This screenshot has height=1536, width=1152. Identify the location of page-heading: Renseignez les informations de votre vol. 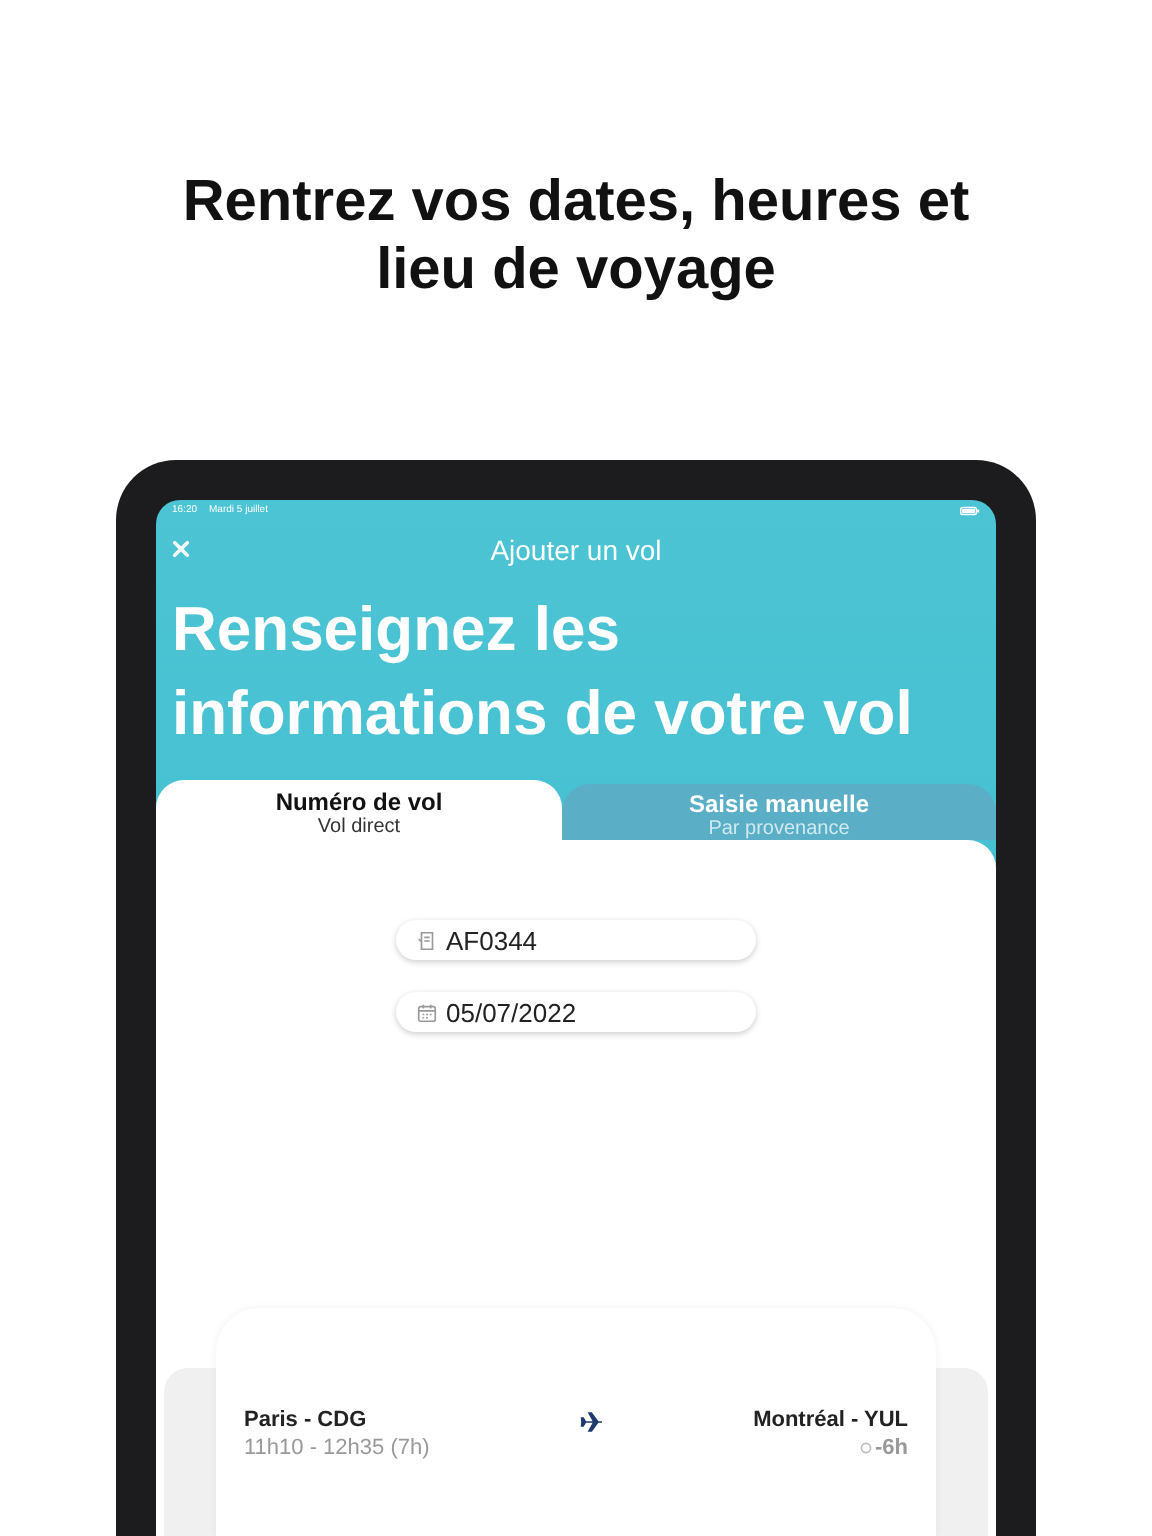
(542, 672).